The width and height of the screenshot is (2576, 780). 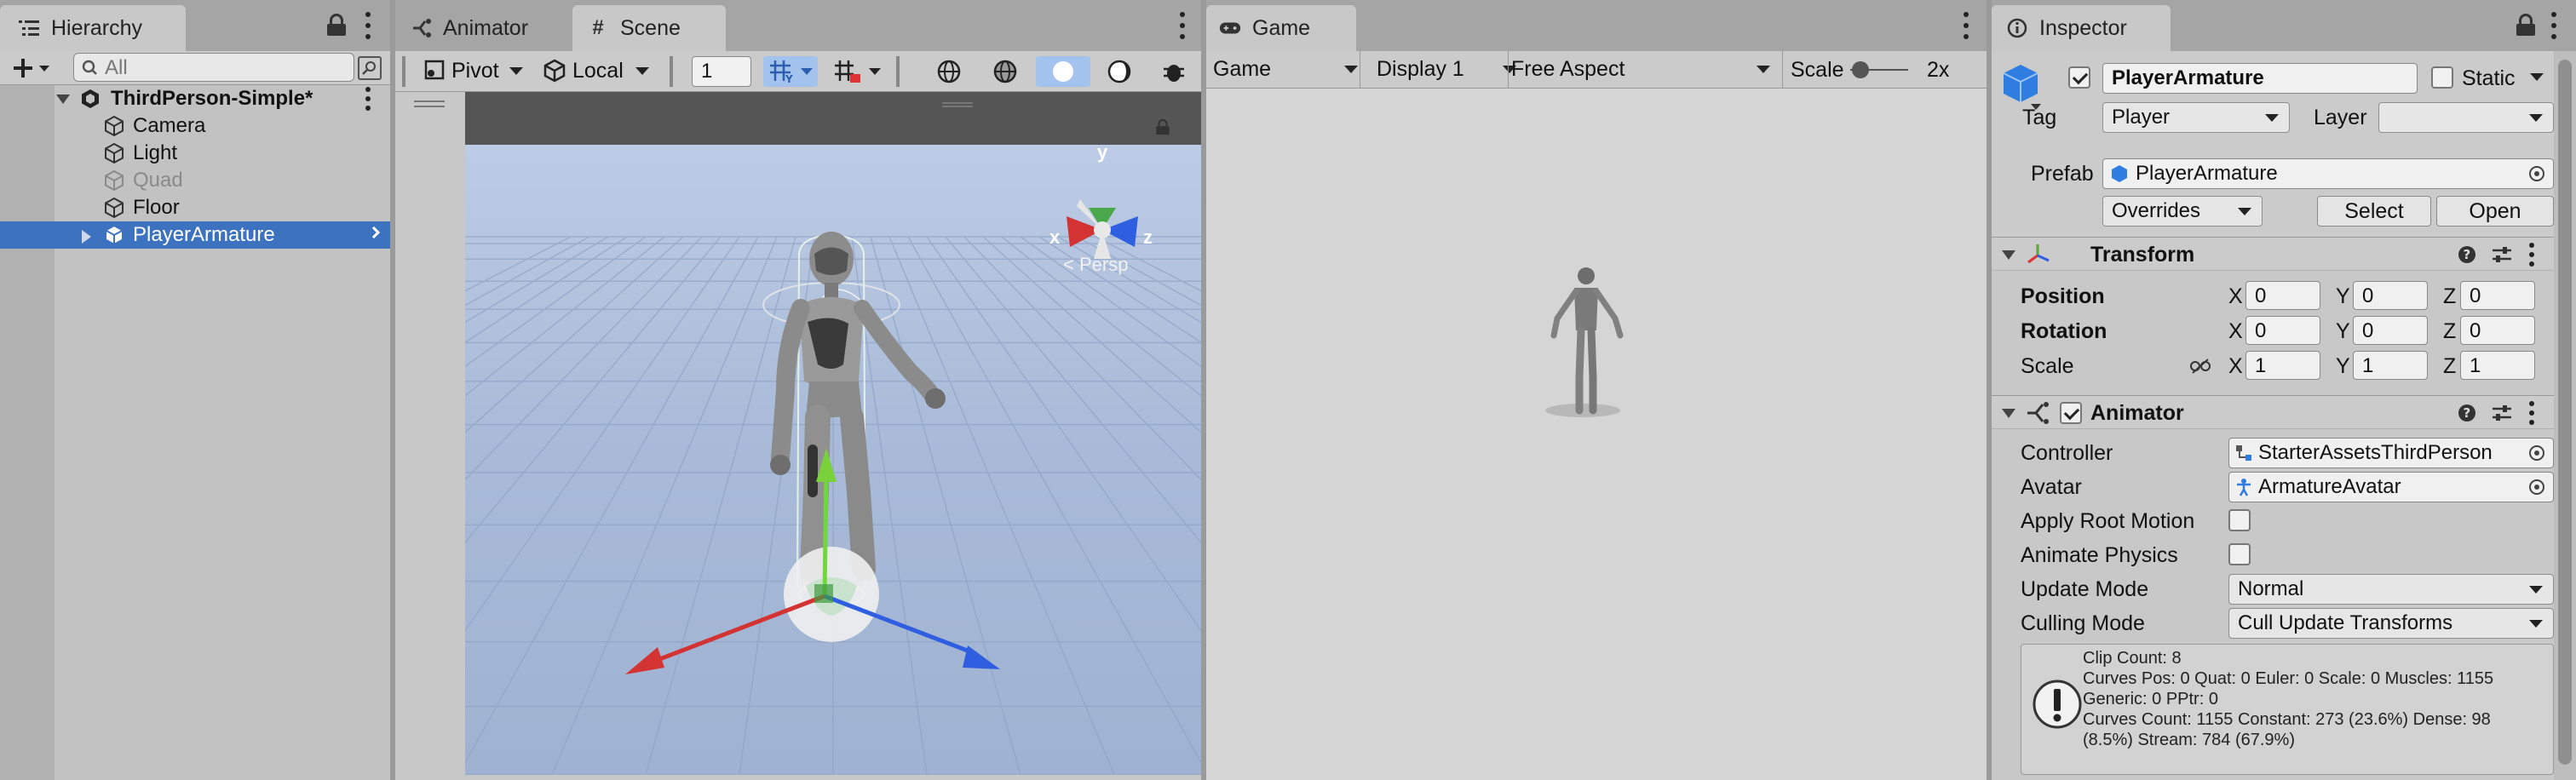 I want to click on inspector-tabbar: Inspector, so click(x=2284, y=25).